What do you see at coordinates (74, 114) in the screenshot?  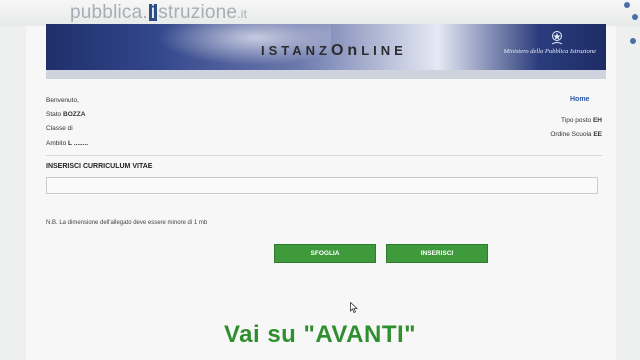 I see `stato-value: BOZZA` at bounding box center [74, 114].